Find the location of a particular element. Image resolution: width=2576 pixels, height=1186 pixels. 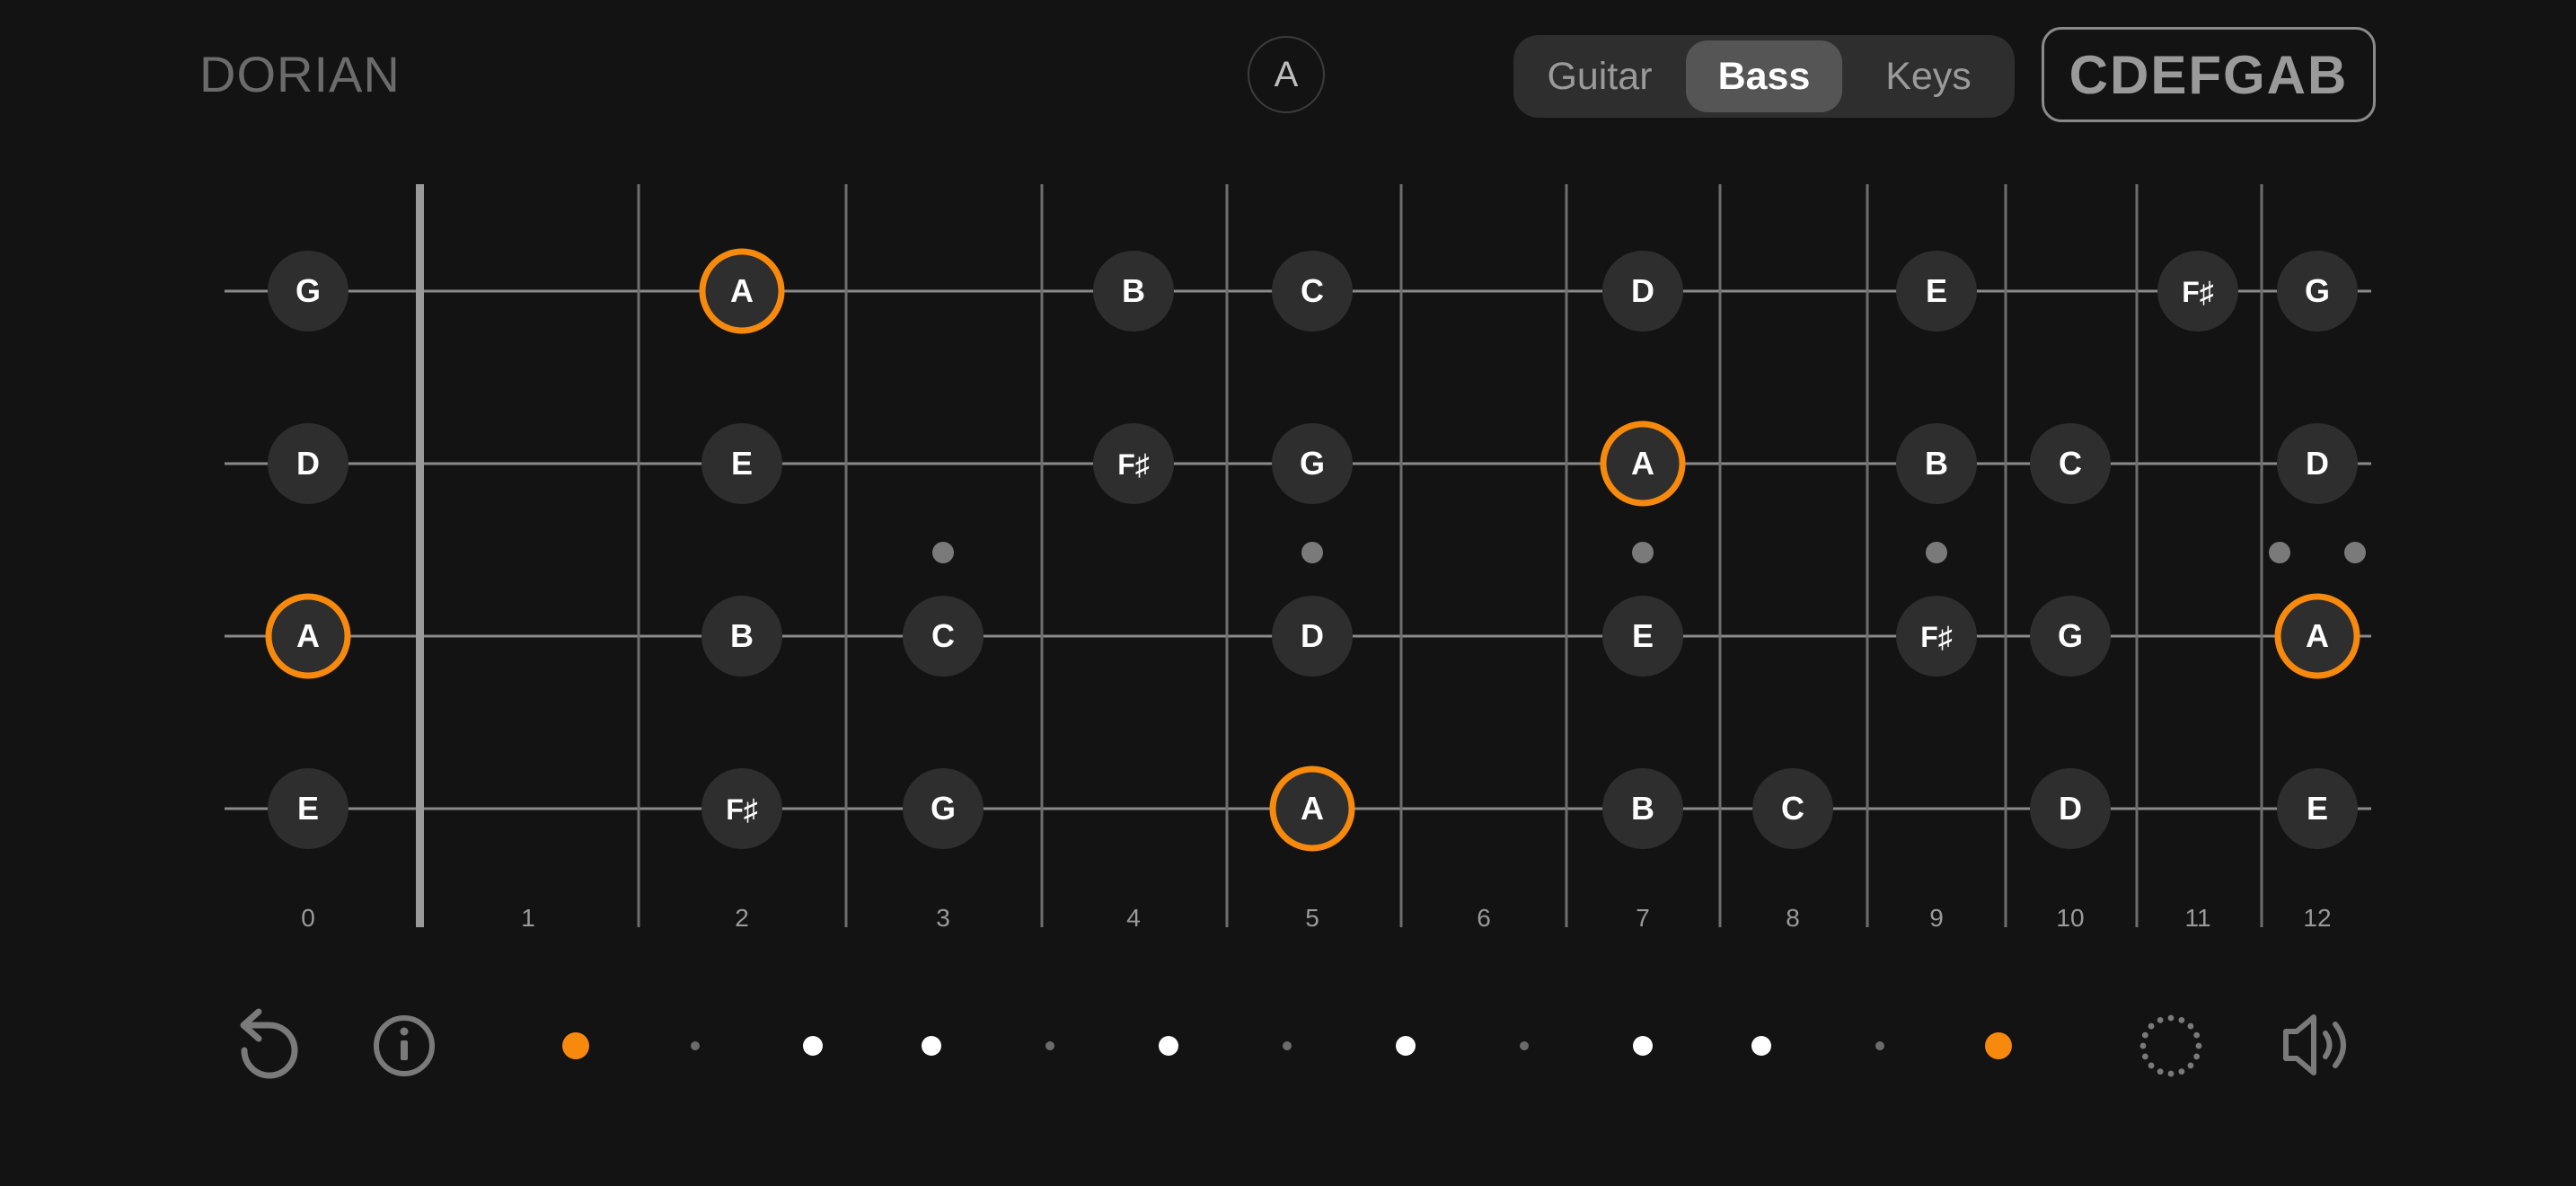

scale-step-indicator is located at coordinates (1287, 1045).